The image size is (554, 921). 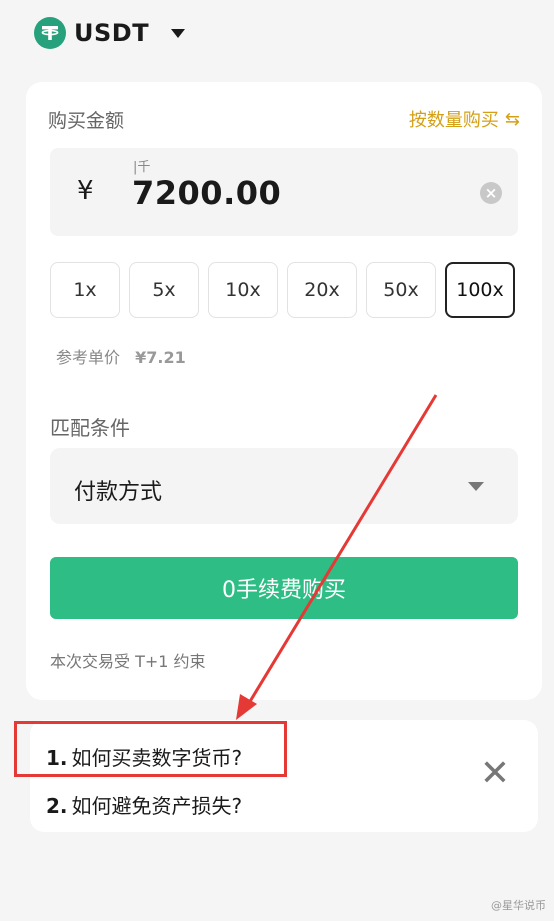 I want to click on buy-by-quantity-link: 按数量购买 ⇆, so click(x=464, y=119).